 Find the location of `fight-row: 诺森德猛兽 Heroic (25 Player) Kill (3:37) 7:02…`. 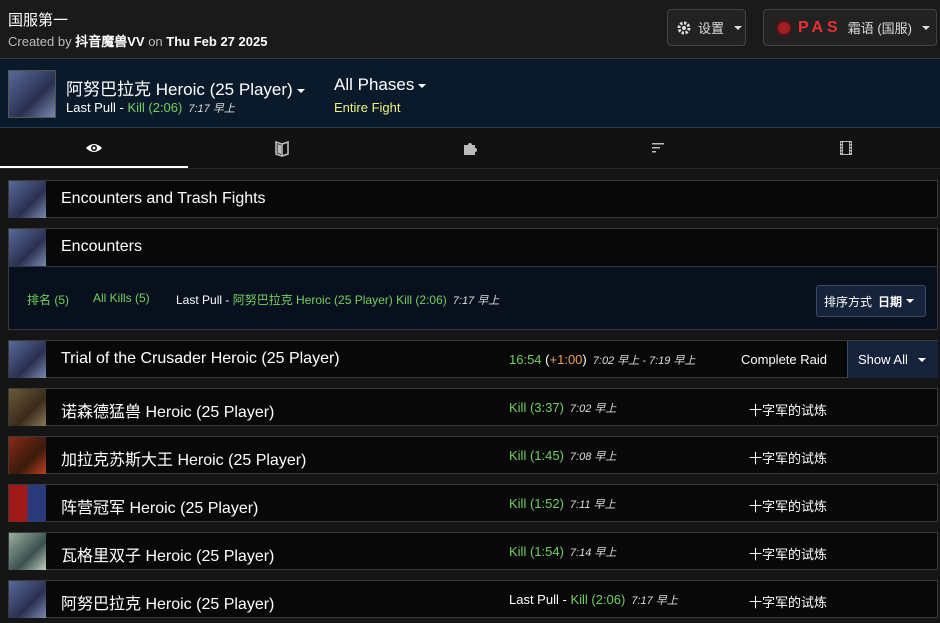

fight-row: 诺森德猛兽 Heroic (25 Player) Kill (3:37) 7:02… is located at coordinates (473, 407).